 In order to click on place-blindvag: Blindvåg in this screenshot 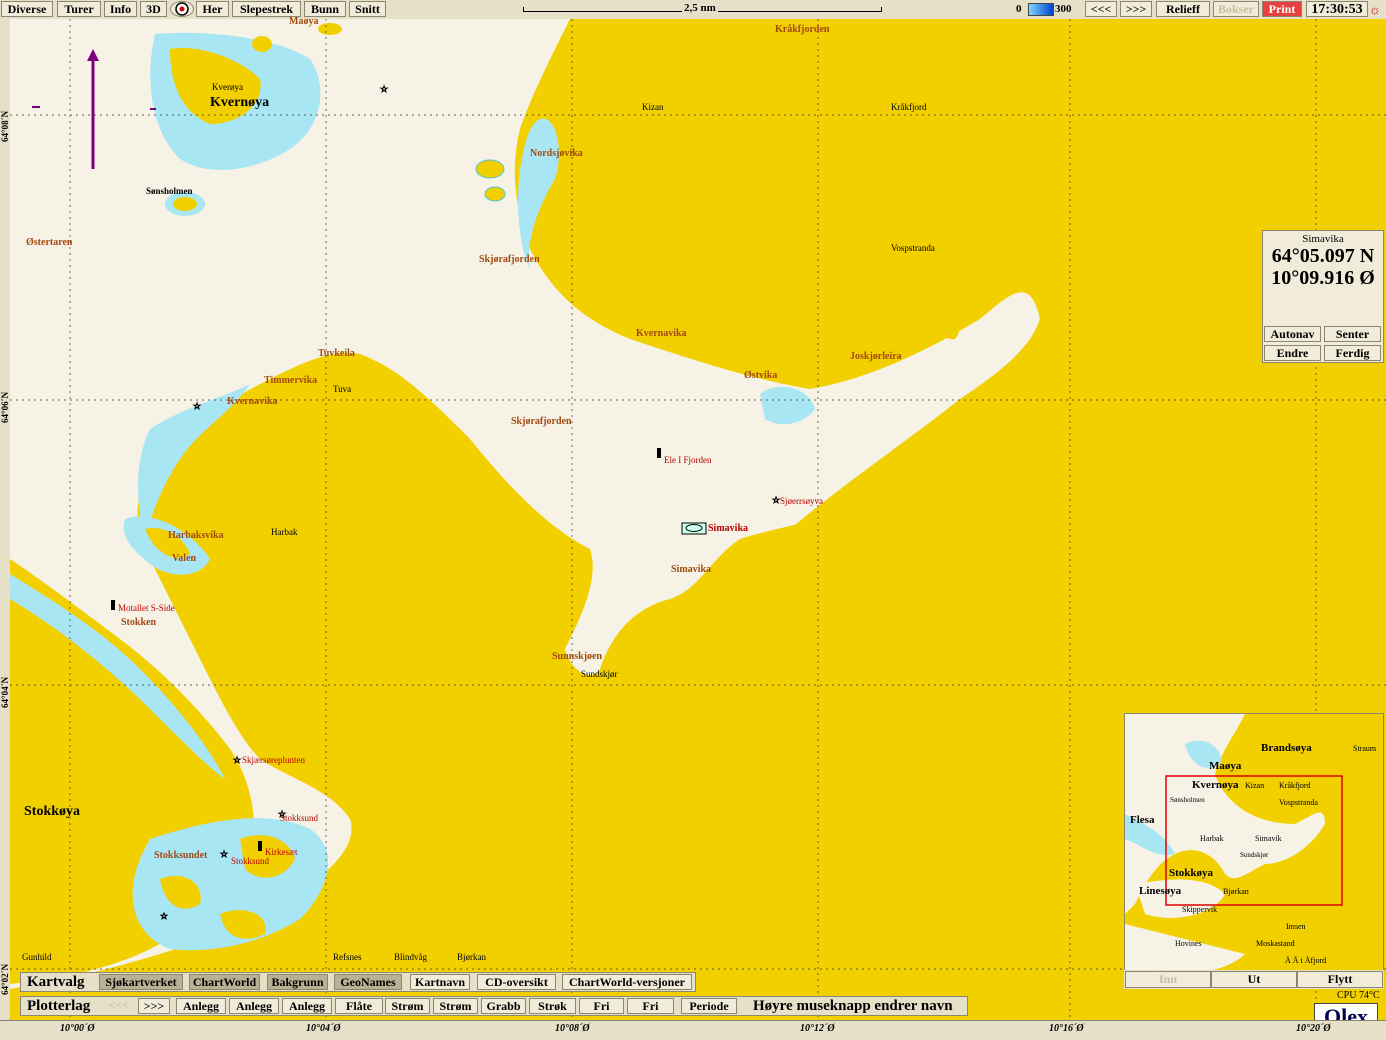, I will do `click(410, 957)`.